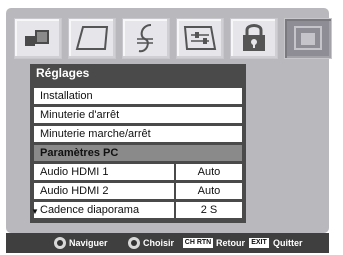 The height and width of the screenshot is (255, 343). What do you see at coordinates (79, 153) in the screenshot?
I see `menu-item-label: Paramètres PC` at bounding box center [79, 153].